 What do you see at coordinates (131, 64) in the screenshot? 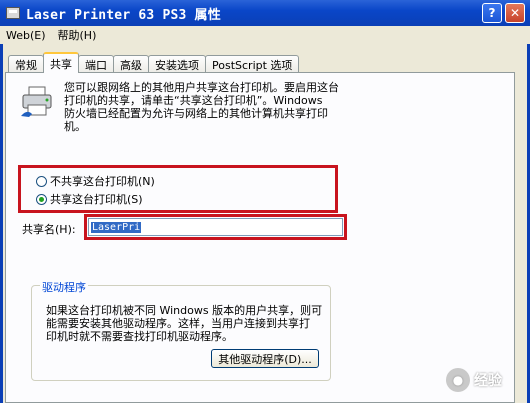
I see `tab-advanced: 高级` at bounding box center [131, 64].